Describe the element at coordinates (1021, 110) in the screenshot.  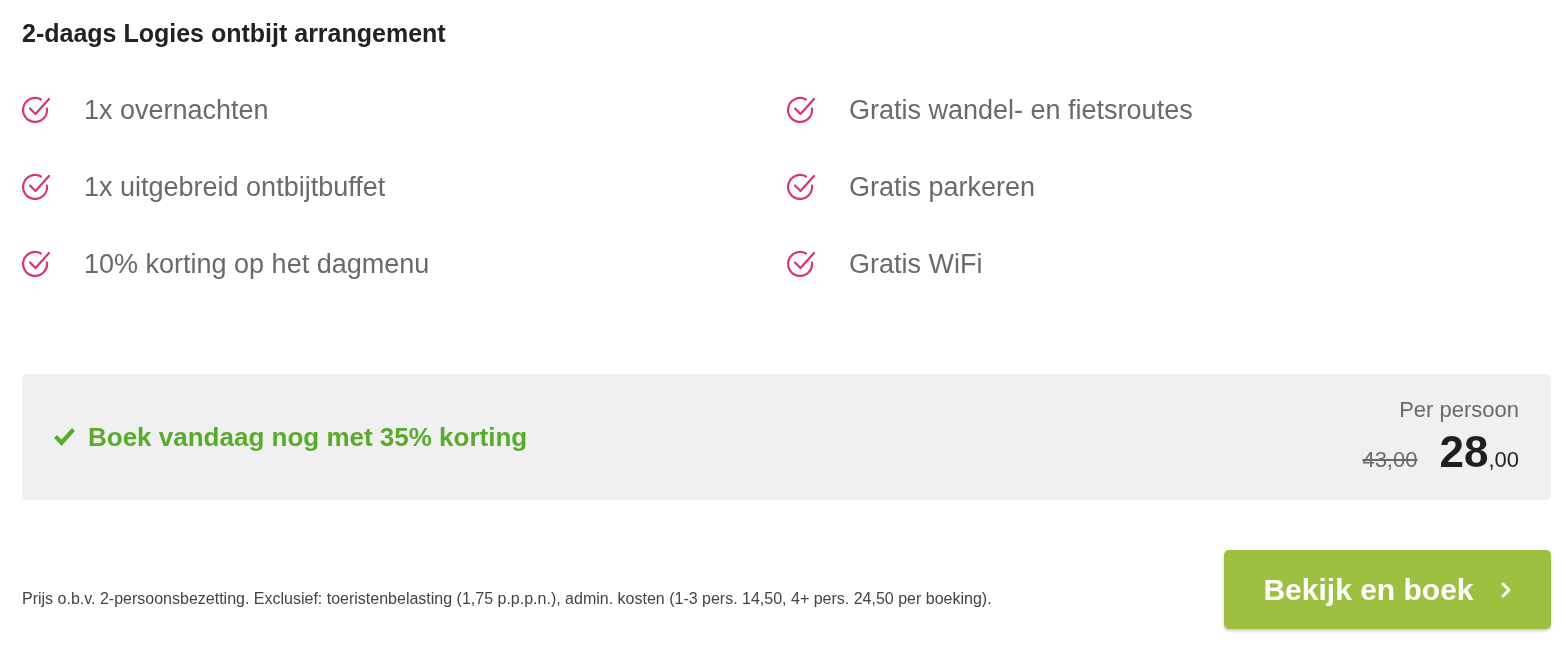
I see `feature-label: Gratis wandel- en fietsroutes` at that location.